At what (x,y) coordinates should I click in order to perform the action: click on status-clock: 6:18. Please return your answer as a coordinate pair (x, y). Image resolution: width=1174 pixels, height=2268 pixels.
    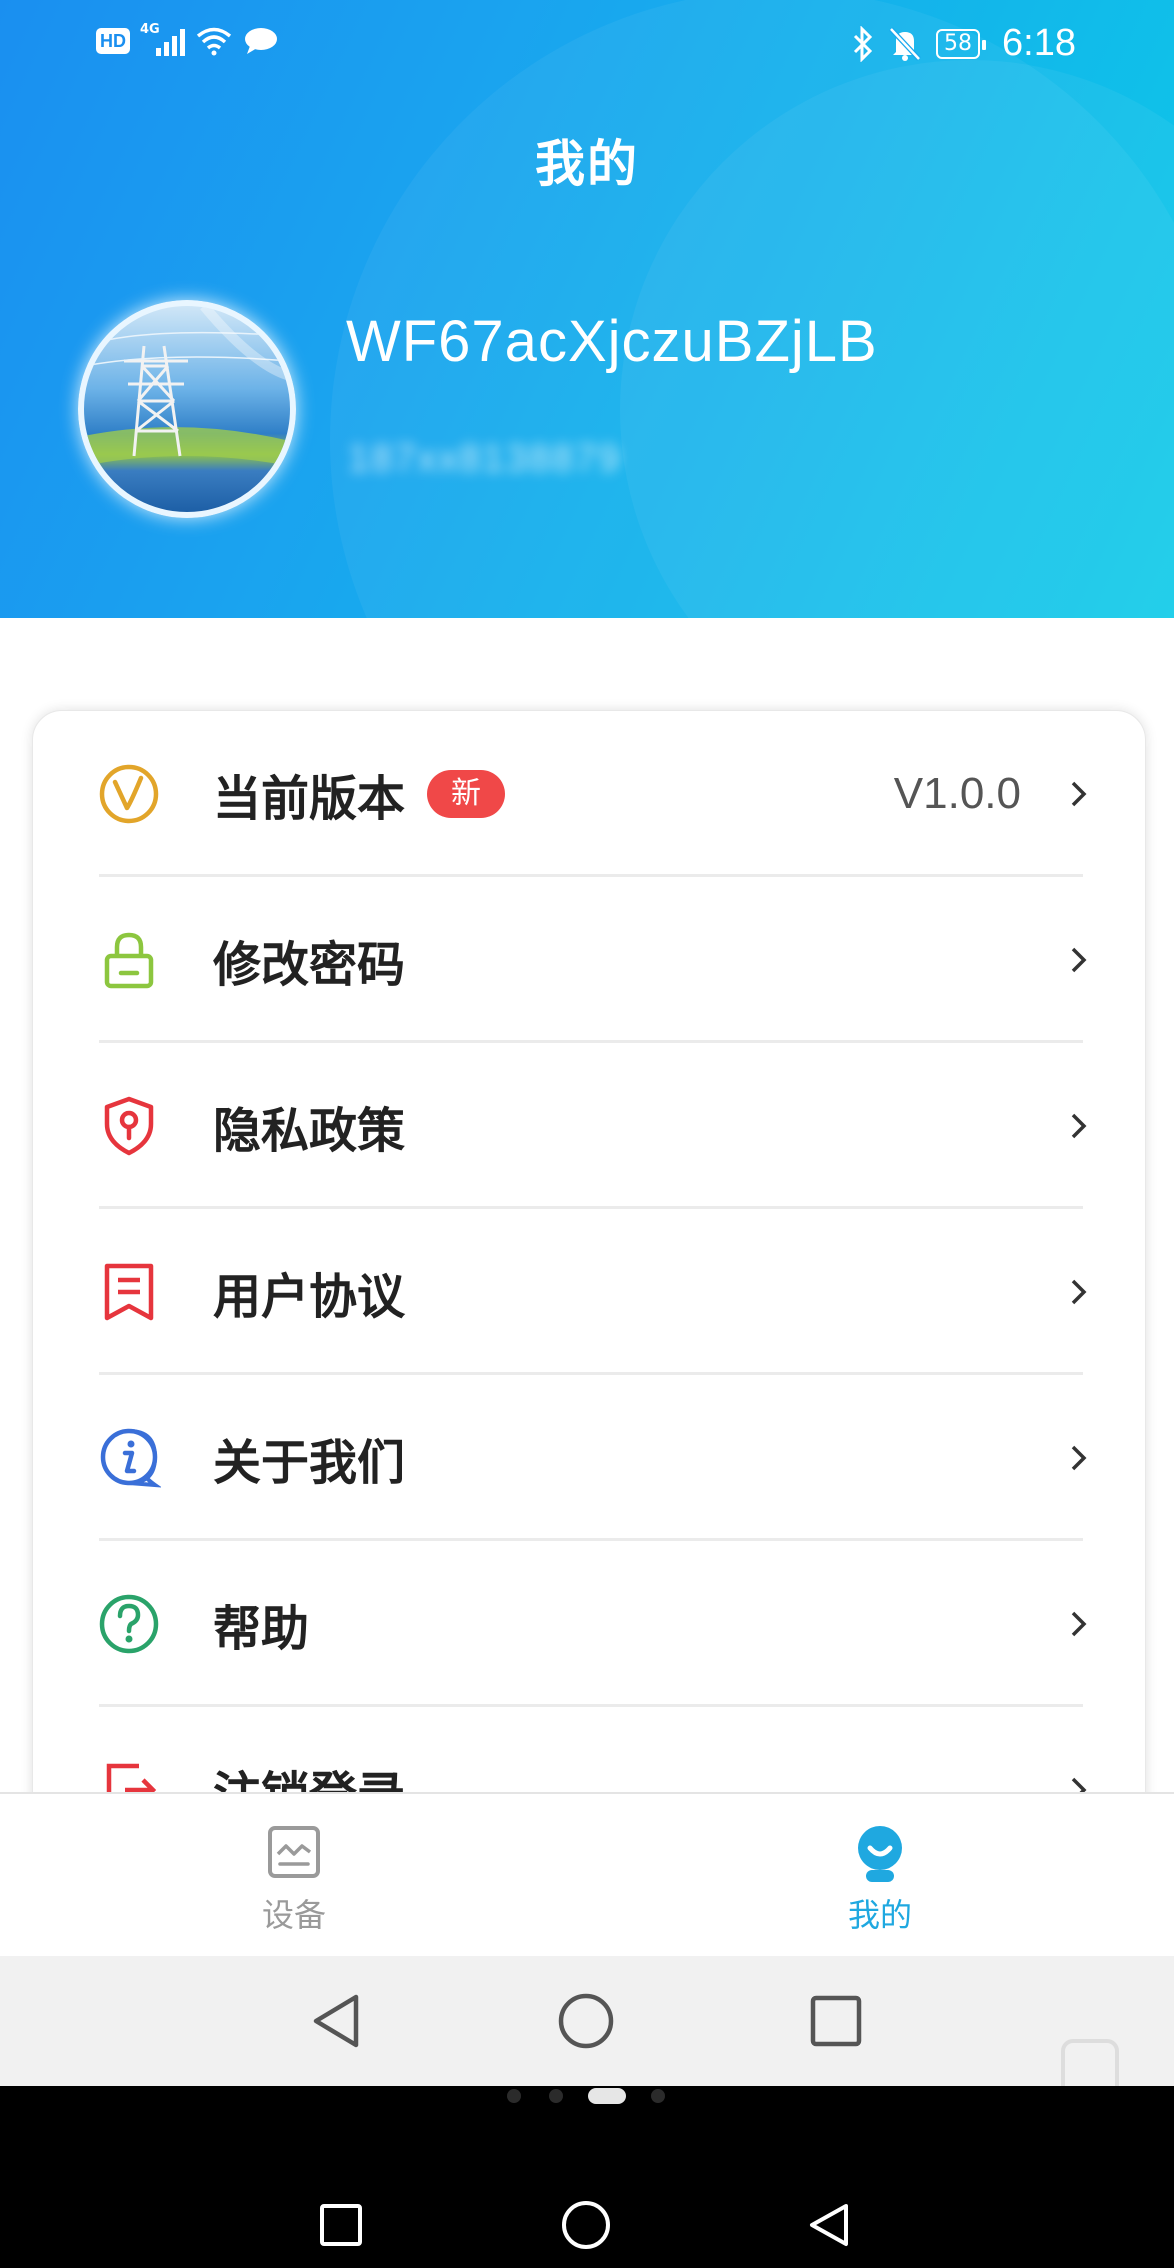
    Looking at the image, I should click on (1039, 43).